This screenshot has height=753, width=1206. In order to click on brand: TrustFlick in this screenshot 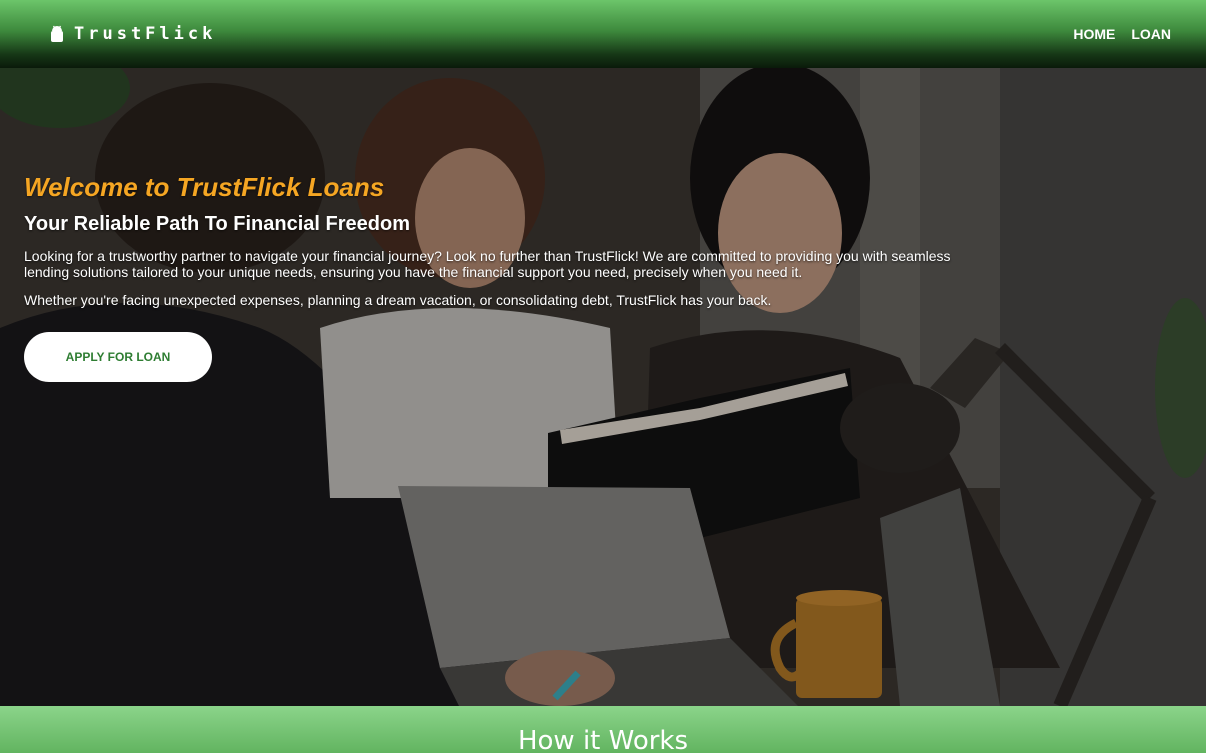, I will do `click(133, 34)`.